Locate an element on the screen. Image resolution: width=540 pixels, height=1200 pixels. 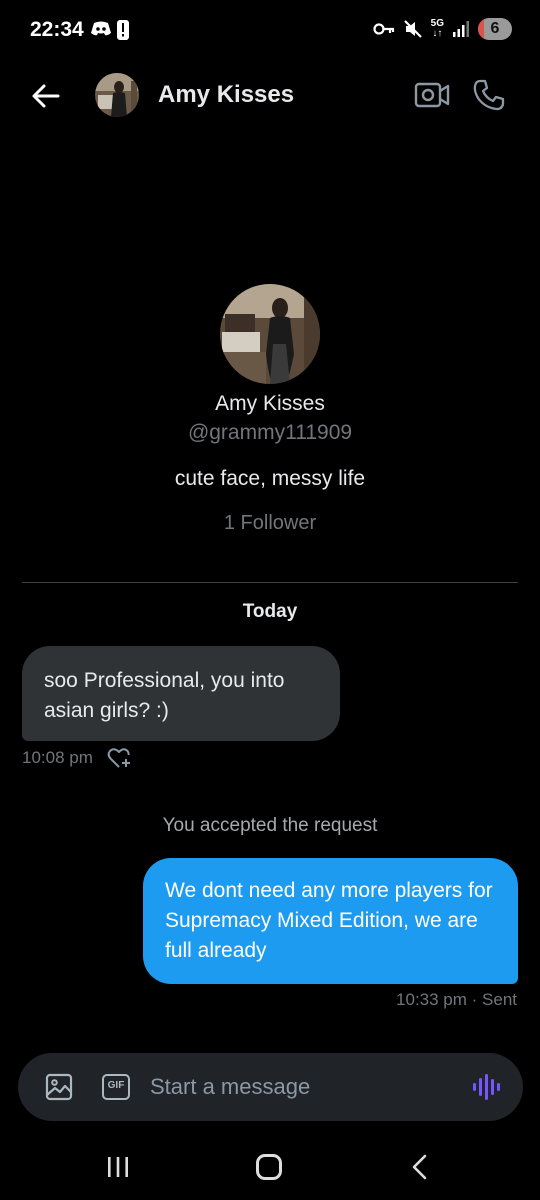
add-reaction-icon is located at coordinates (120, 758).